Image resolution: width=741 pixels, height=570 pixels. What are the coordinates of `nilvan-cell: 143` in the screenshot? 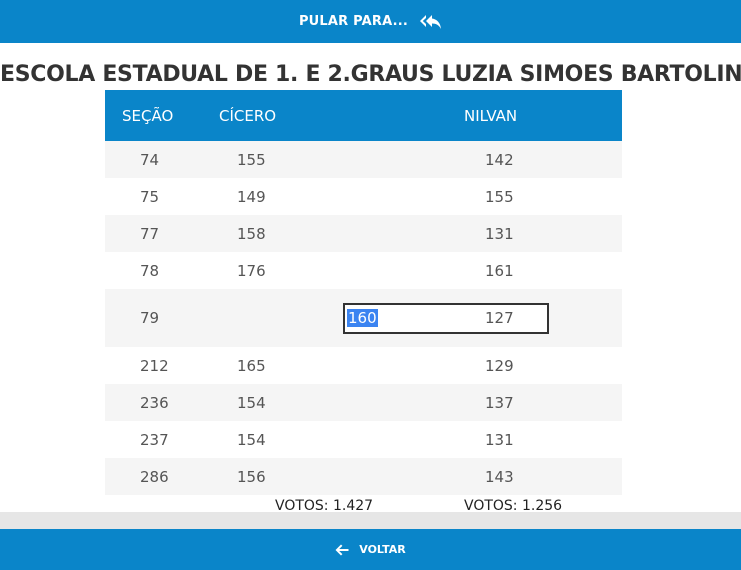 It's located at (543, 476).